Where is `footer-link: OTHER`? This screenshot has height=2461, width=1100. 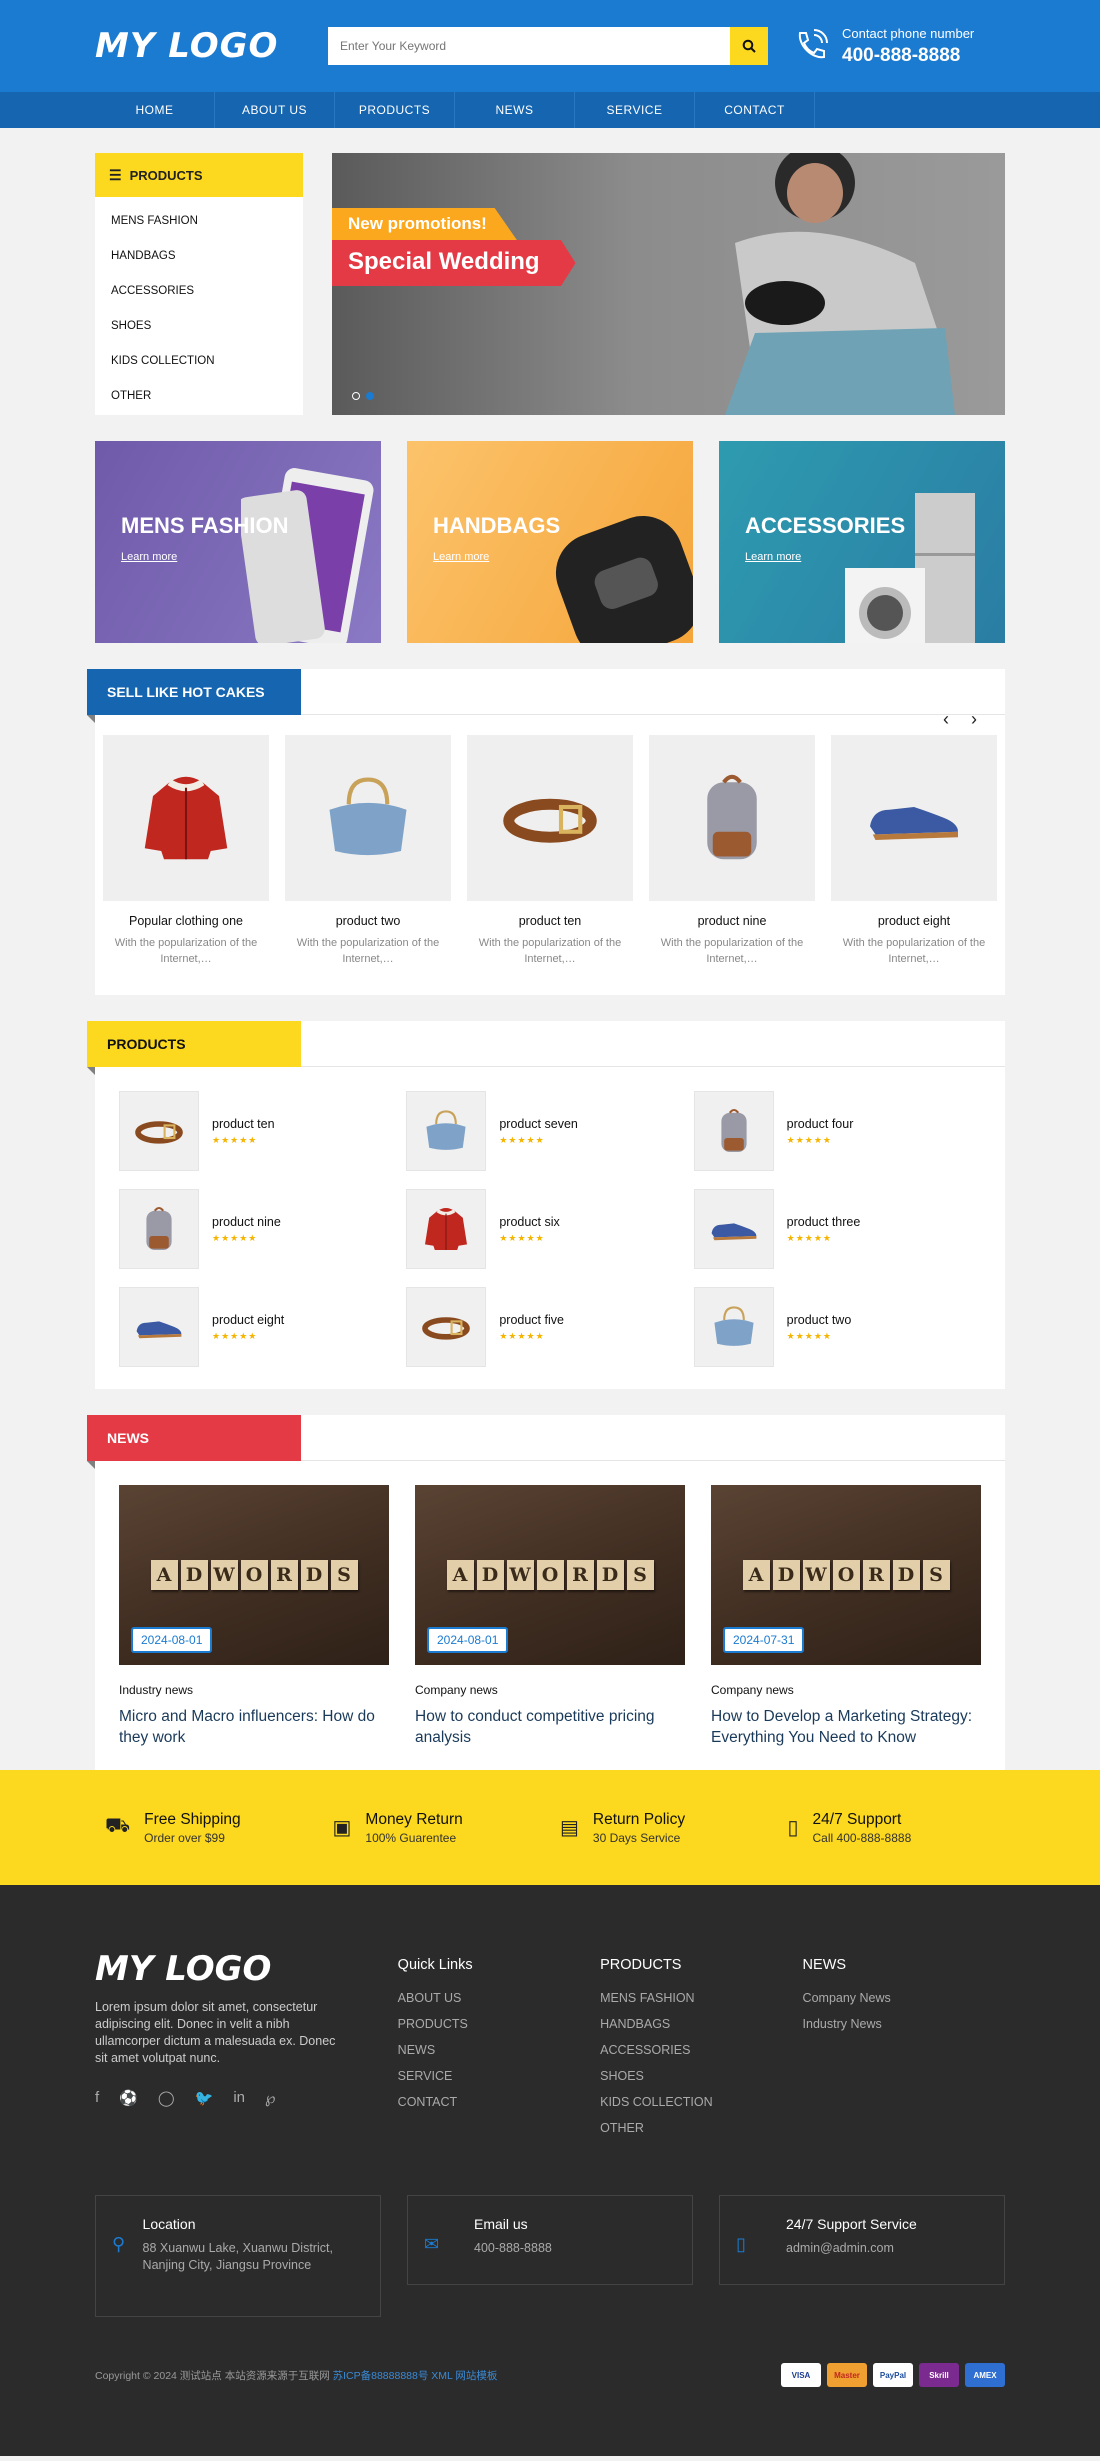
footer-link: OTHER is located at coordinates (701, 2128).